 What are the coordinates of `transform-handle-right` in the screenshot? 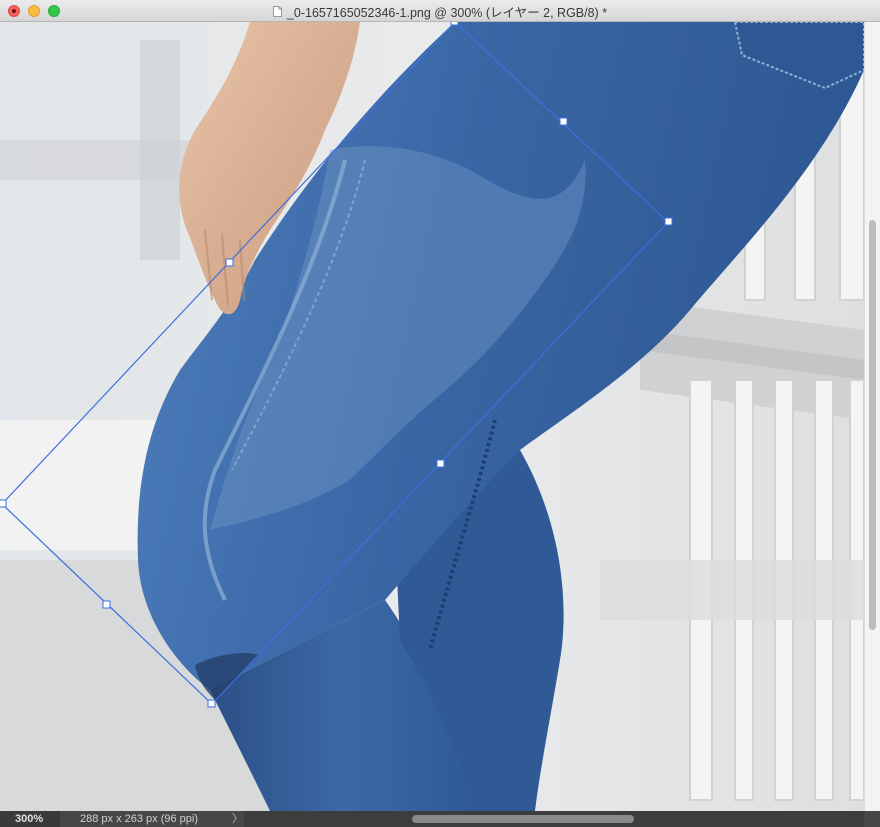 It's located at (668, 221).